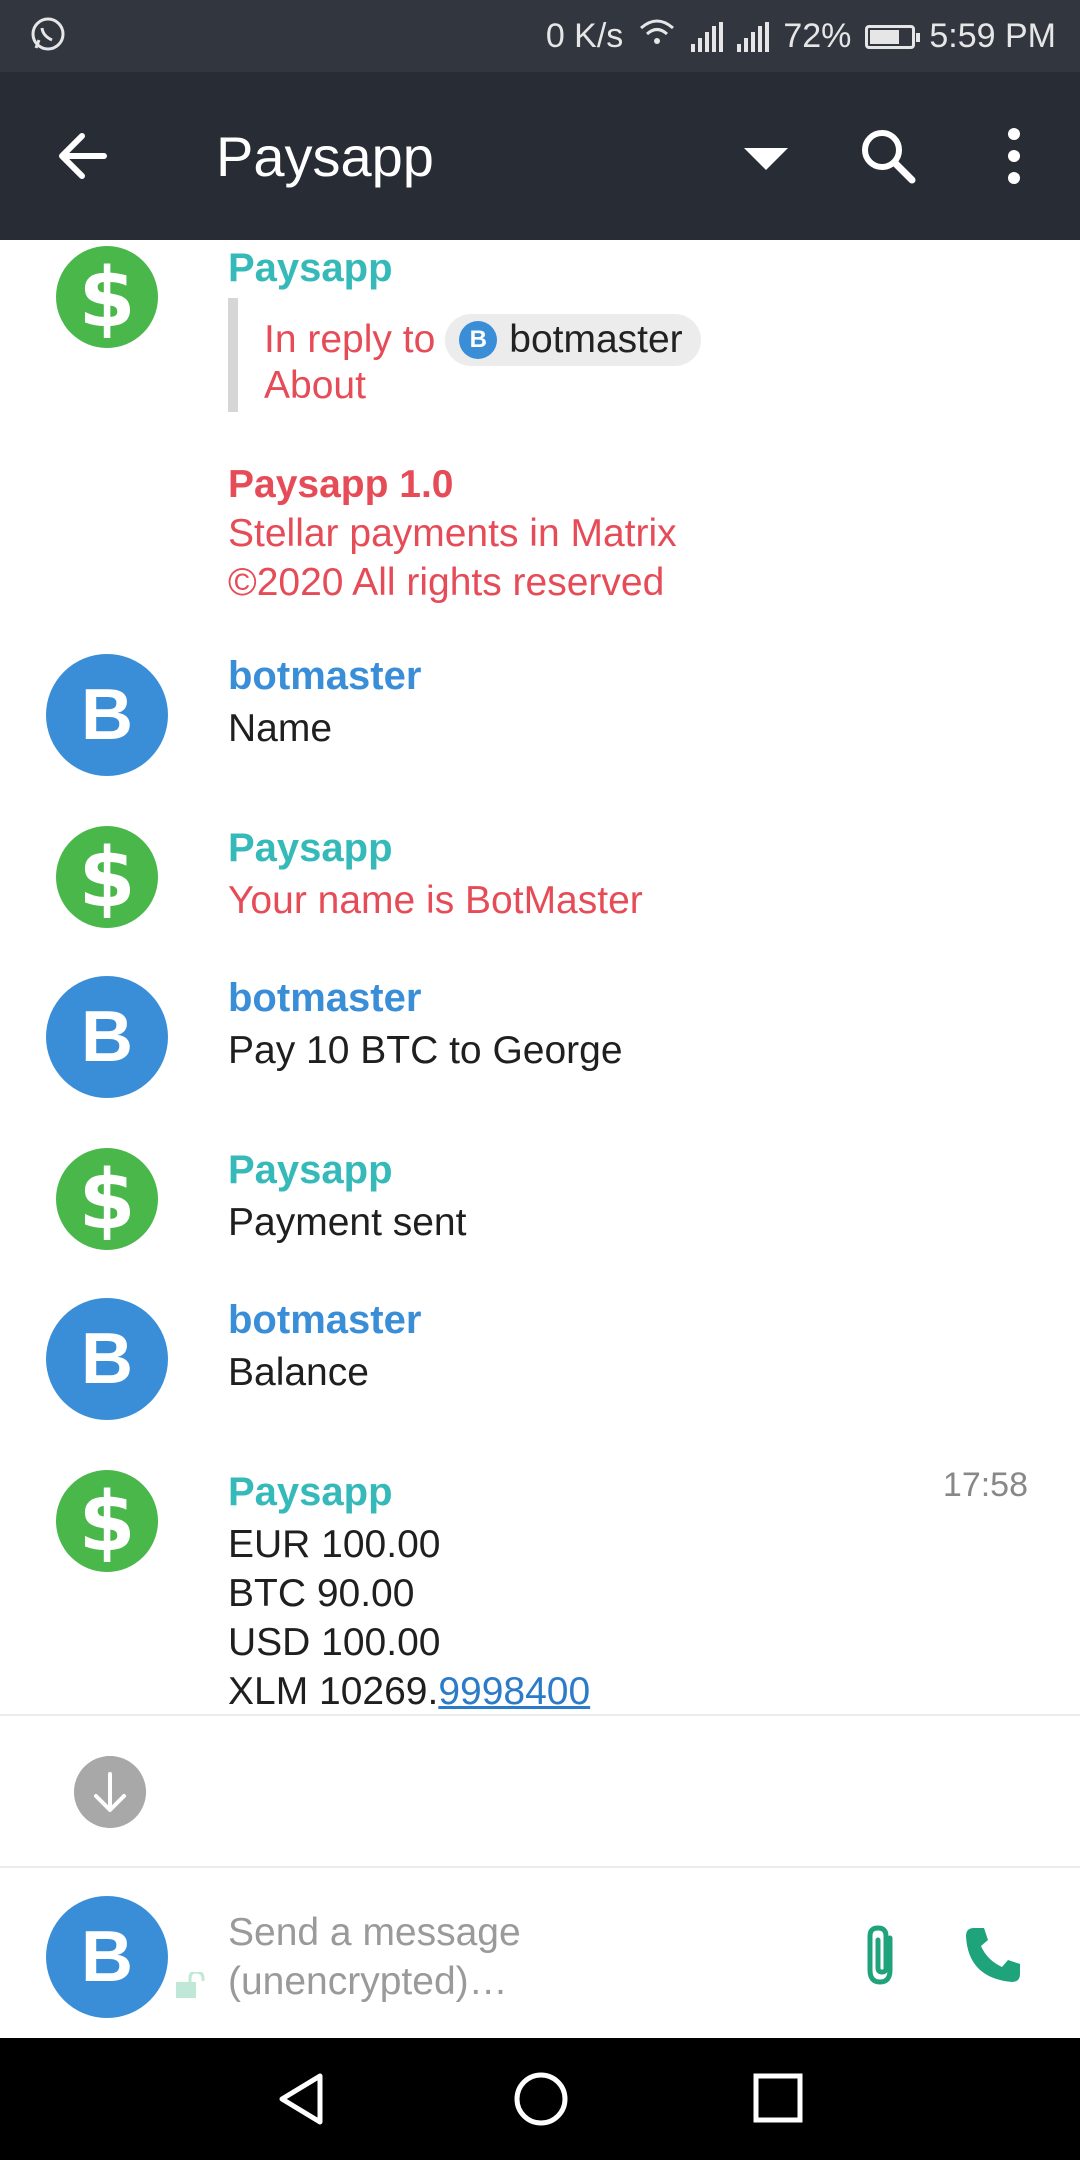  What do you see at coordinates (657, 36) in the screenshot?
I see `wifi-icon` at bounding box center [657, 36].